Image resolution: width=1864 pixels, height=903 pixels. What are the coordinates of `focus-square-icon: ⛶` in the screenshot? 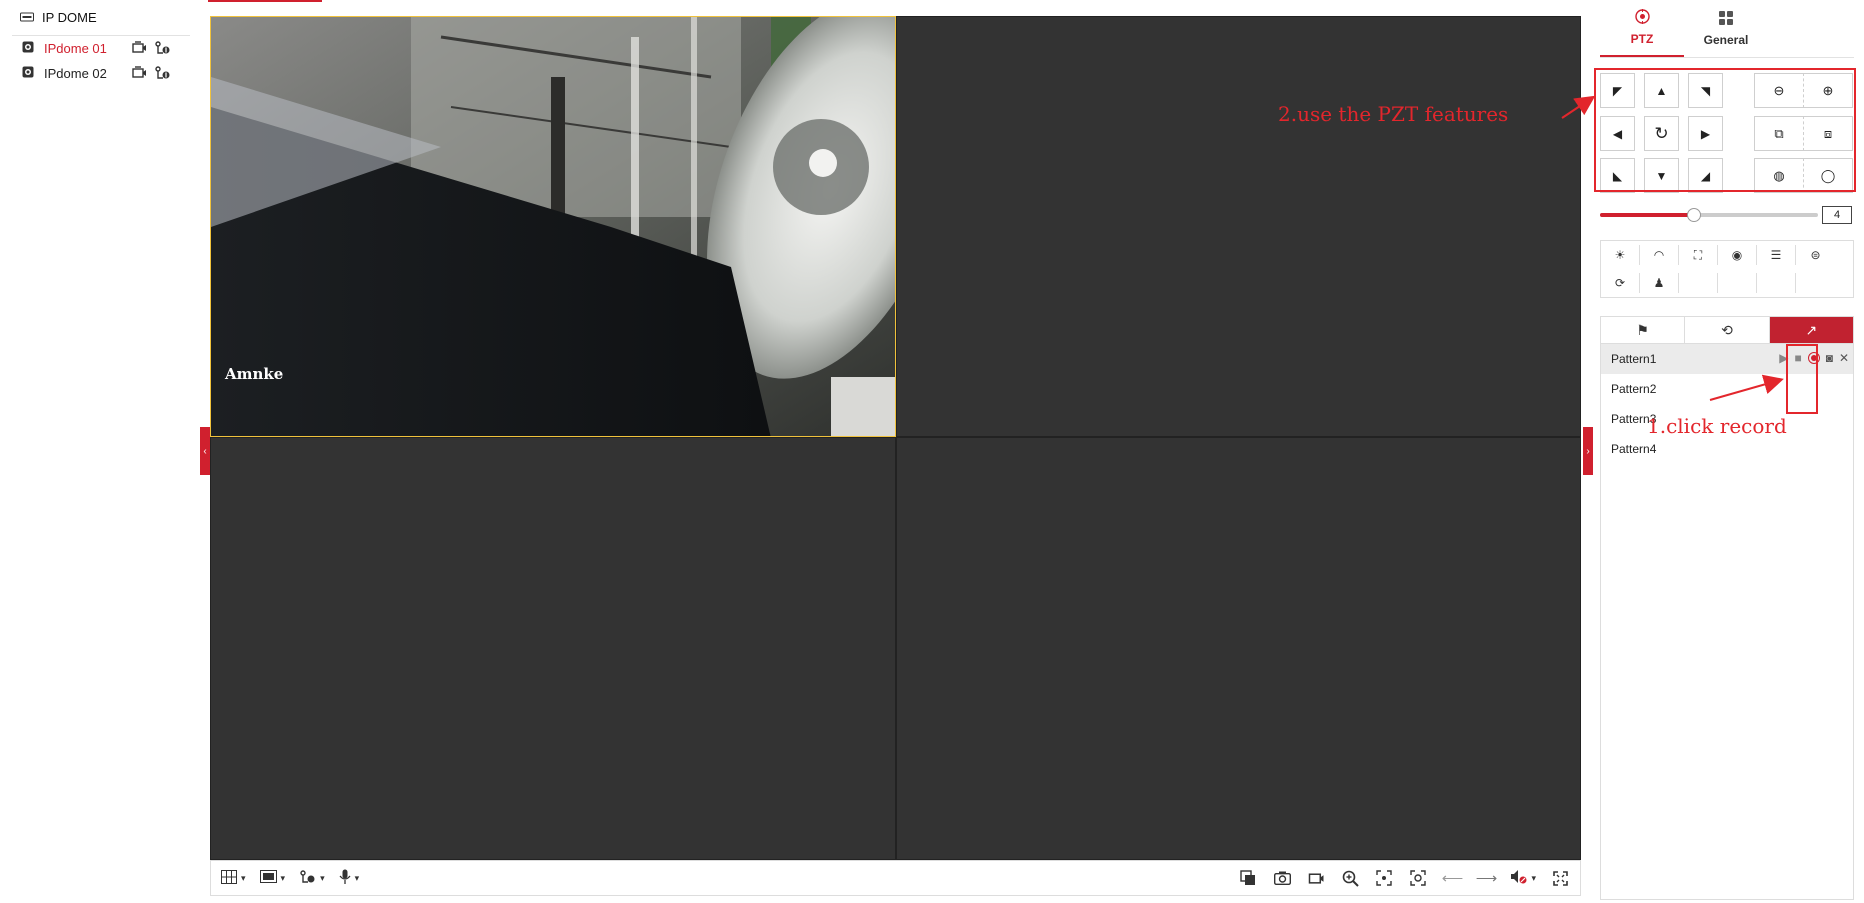 It's located at (1698, 254).